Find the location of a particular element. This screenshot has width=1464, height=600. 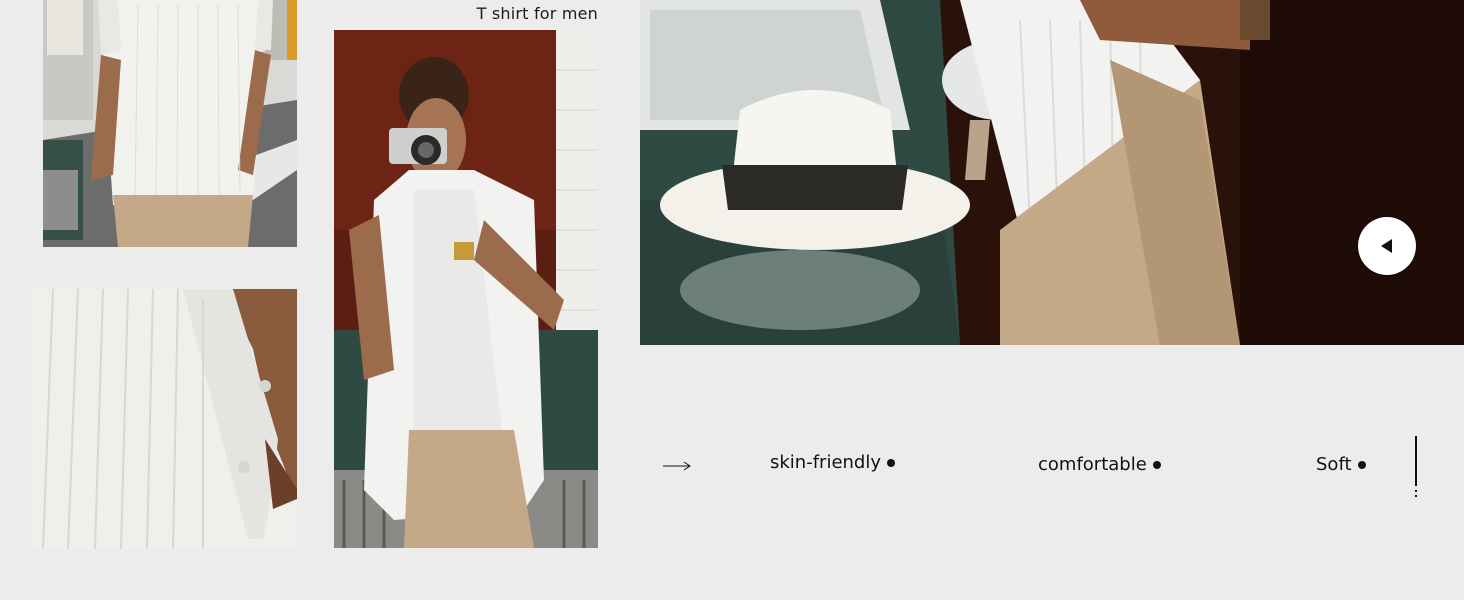

triangle-left-icon is located at coordinates (1386, 246).